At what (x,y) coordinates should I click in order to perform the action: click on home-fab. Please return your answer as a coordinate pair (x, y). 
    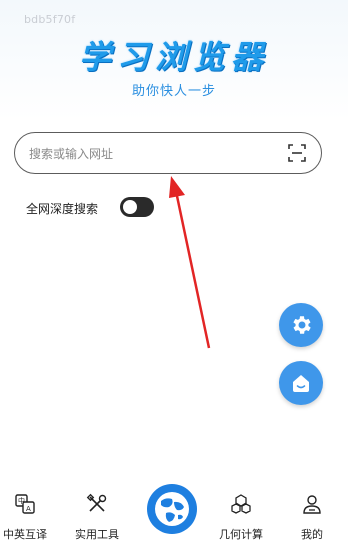
    Looking at the image, I should click on (301, 383).